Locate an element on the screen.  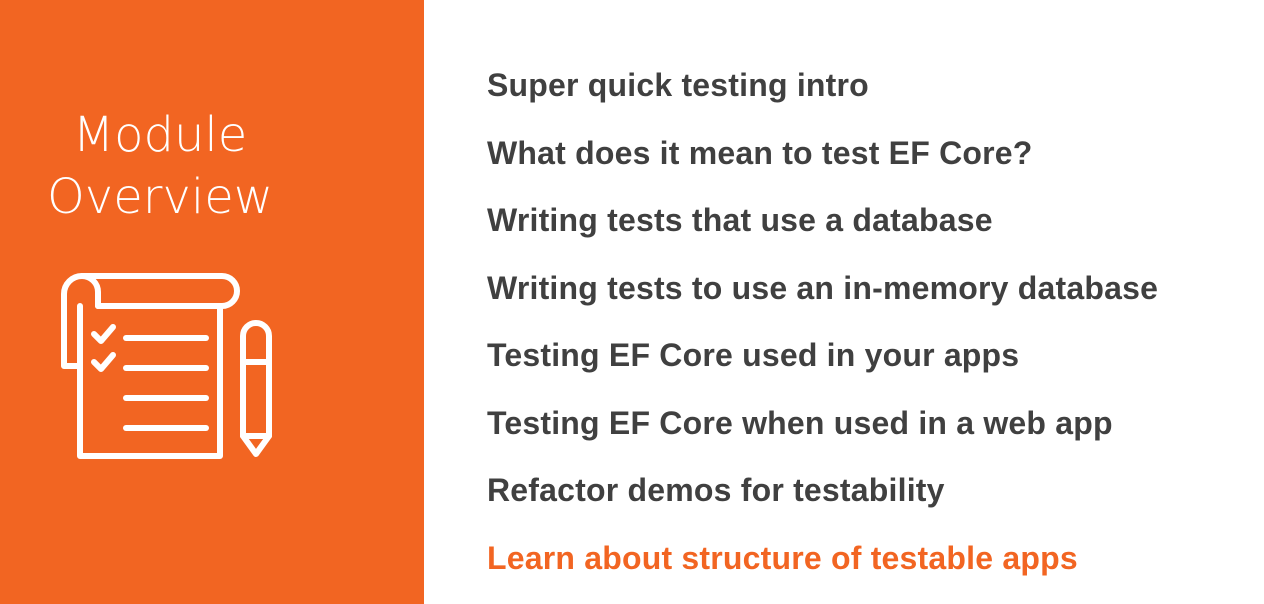
topic-item: Testing EF Core used in your apps is located at coordinates (753, 355).